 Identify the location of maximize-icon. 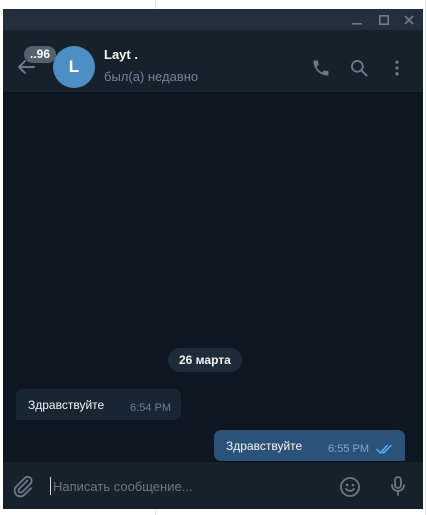
(384, 19).